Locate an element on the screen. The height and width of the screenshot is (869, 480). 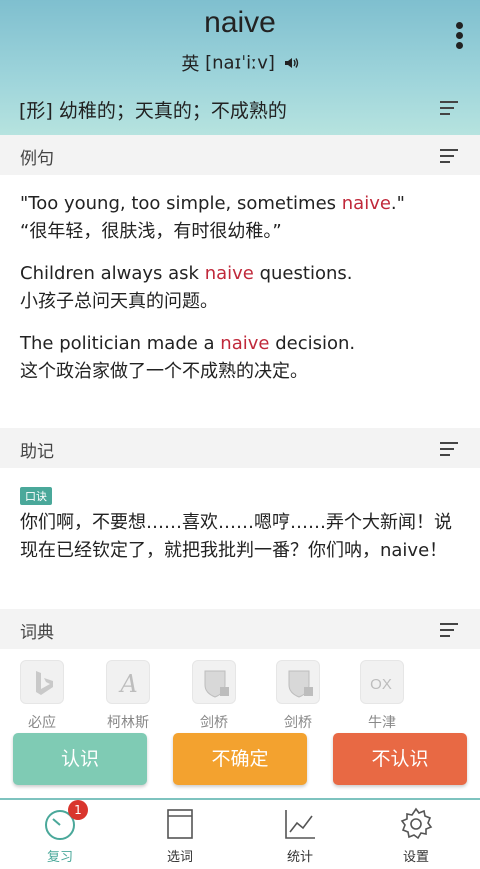
review-count-badge: 1 is located at coordinates (78, 810).